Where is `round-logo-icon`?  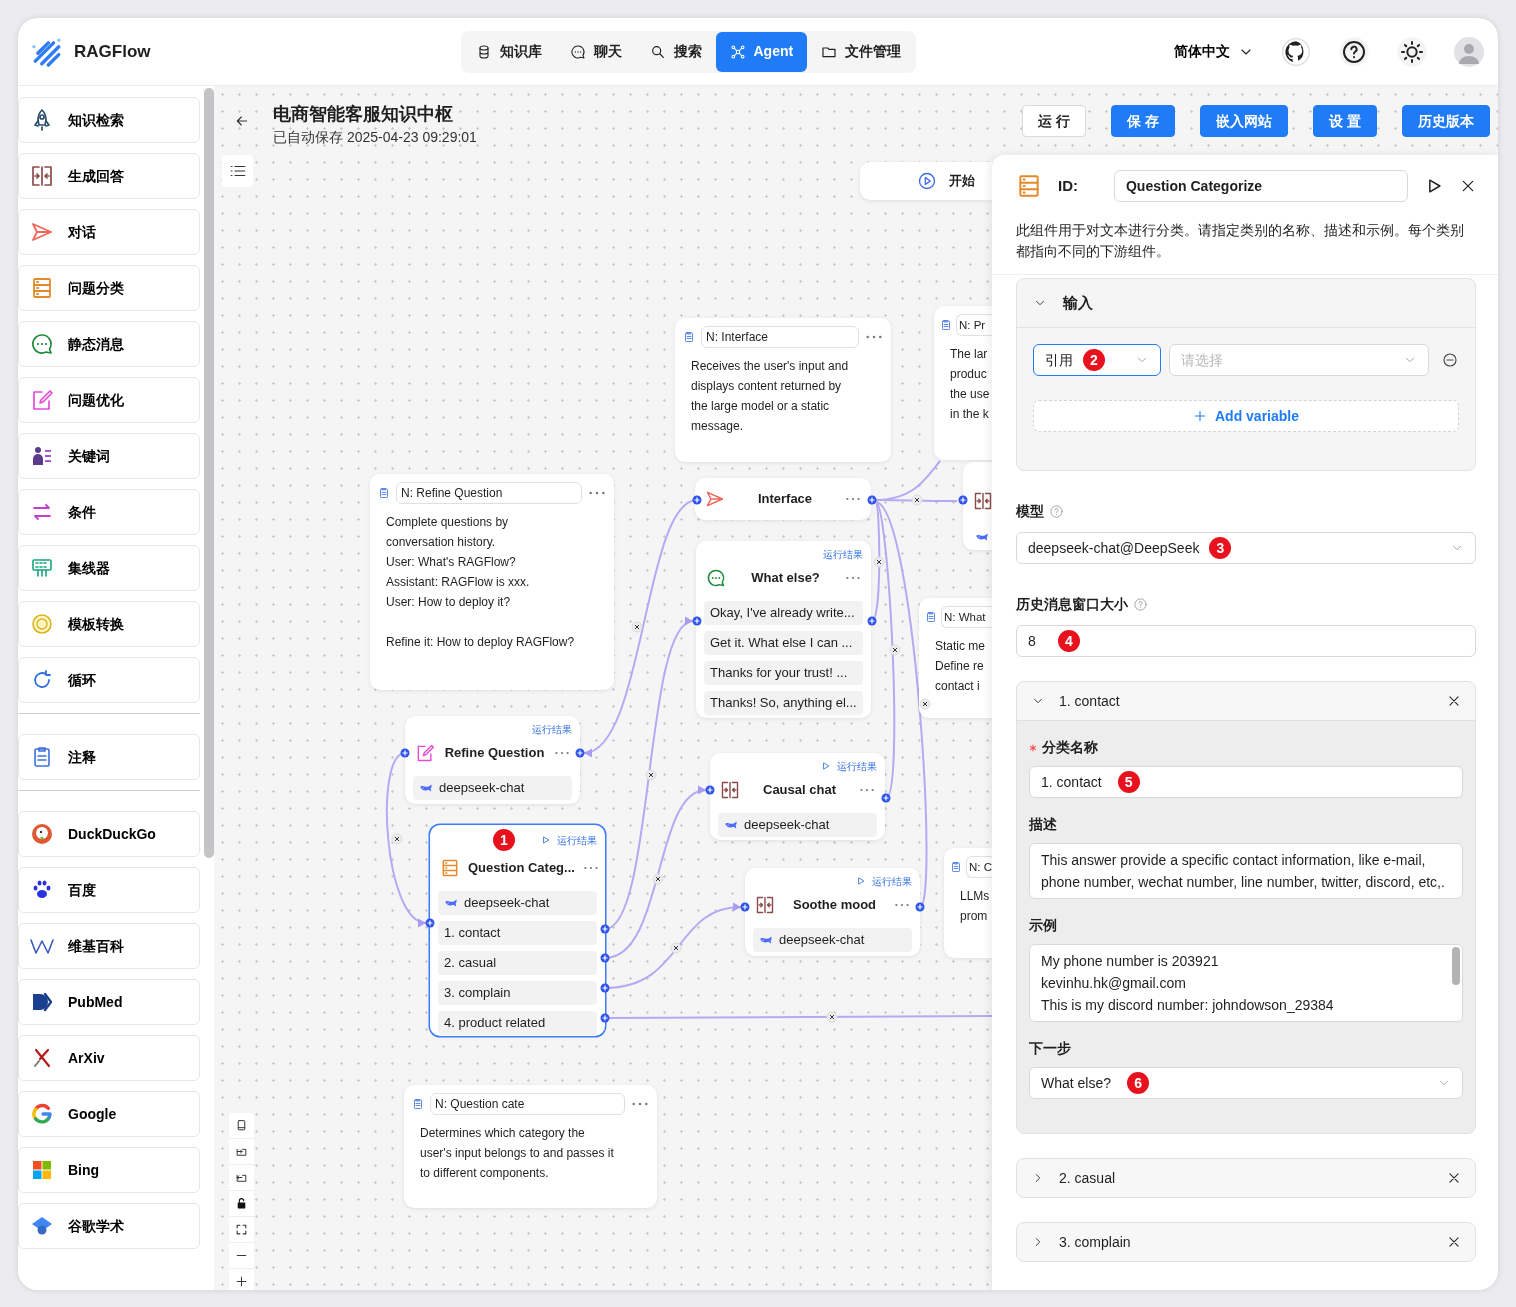
round-logo-icon is located at coordinates (1296, 51).